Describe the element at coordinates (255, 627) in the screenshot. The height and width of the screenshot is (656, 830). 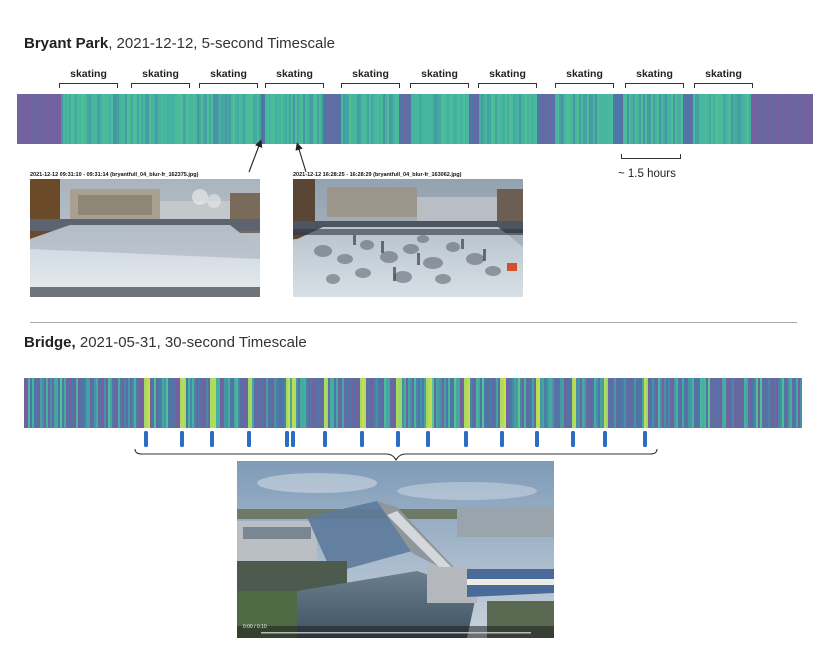
I see `player-time: 0:00 / 0:10` at that location.